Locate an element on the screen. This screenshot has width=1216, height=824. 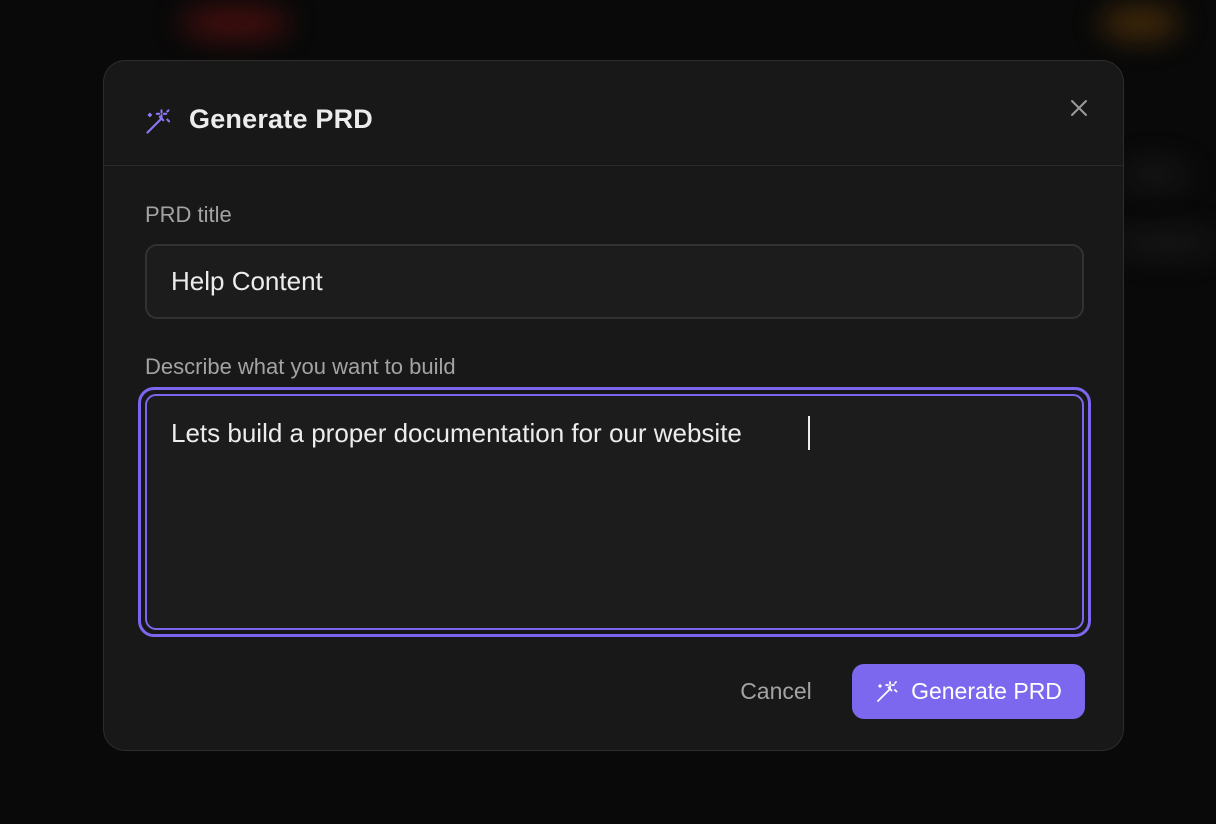
close-icon is located at coordinates (1079, 108).